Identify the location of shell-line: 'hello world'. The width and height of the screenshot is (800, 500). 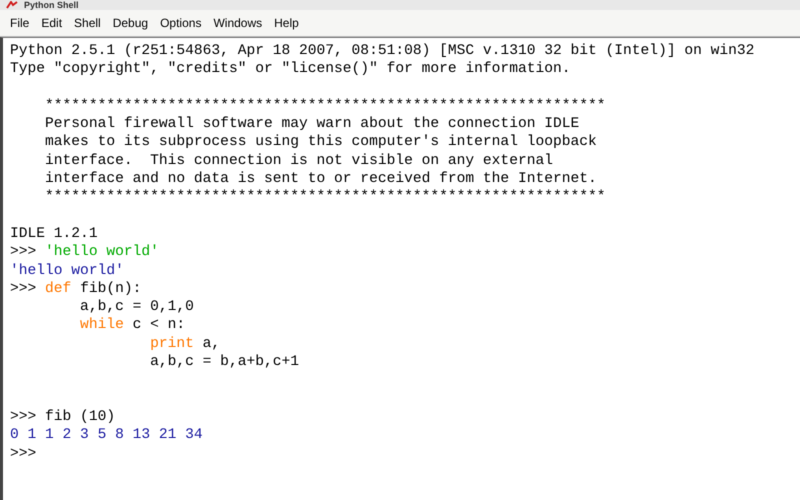
(67, 271).